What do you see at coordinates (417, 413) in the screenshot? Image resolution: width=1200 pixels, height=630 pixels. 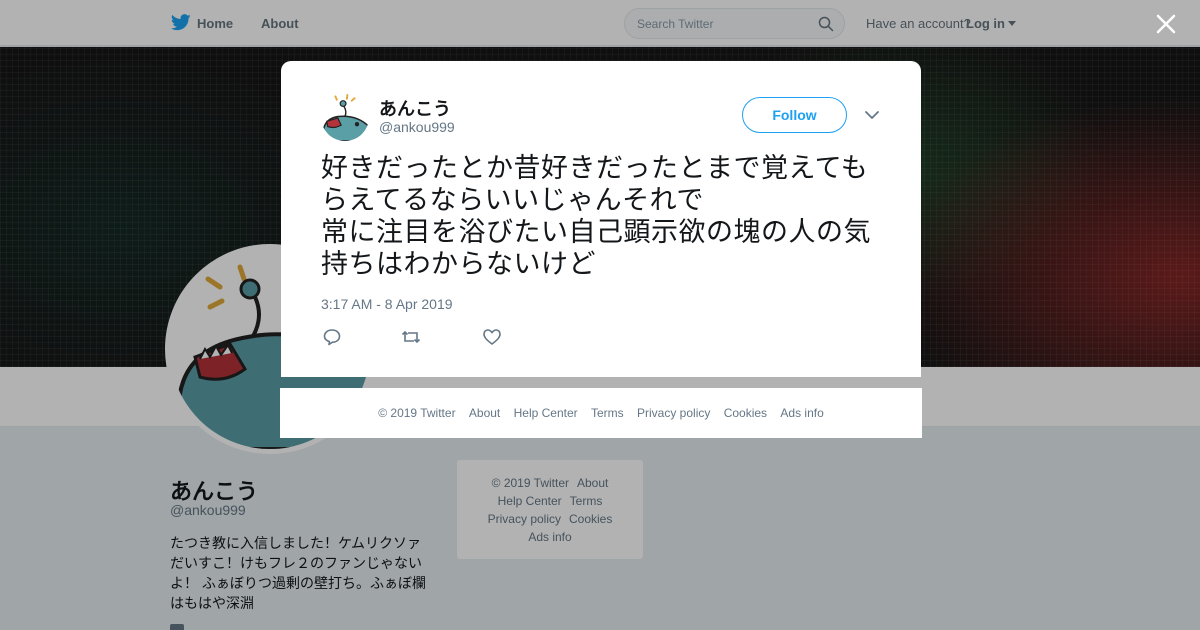 I see `footer-copyright: © 2019 Twitter` at bounding box center [417, 413].